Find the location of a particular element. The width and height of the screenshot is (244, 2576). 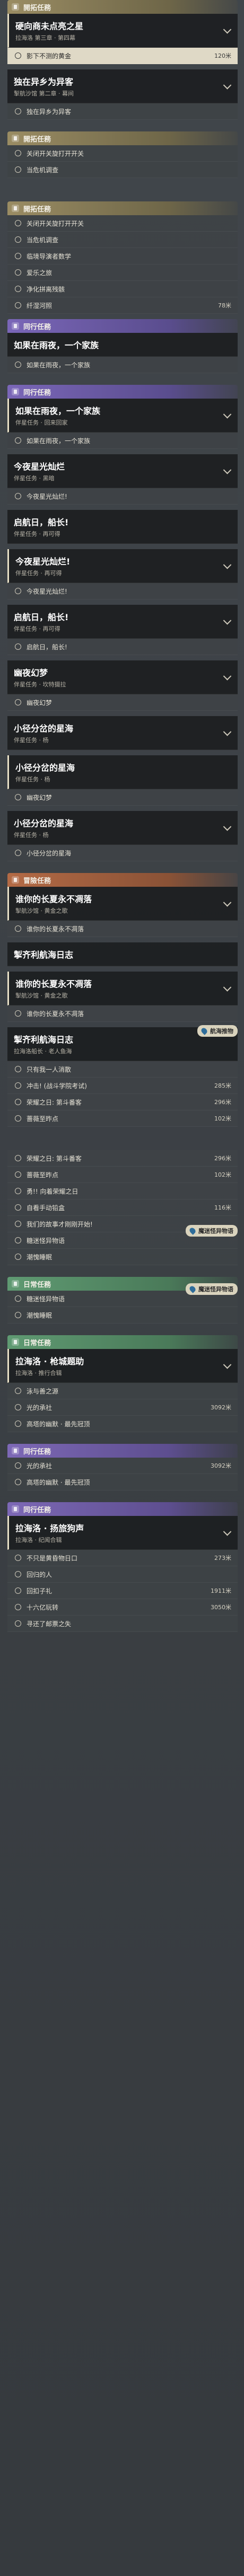

objective-row: 启航日，船长! is located at coordinates (123, 647).